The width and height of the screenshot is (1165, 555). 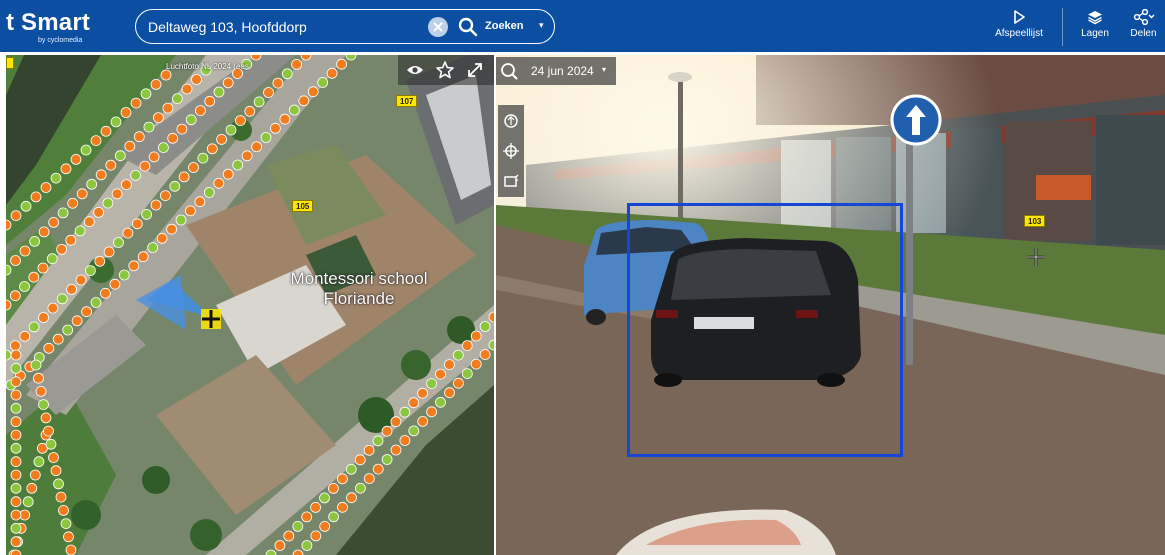 What do you see at coordinates (511, 181) in the screenshot?
I see `snapshot-button` at bounding box center [511, 181].